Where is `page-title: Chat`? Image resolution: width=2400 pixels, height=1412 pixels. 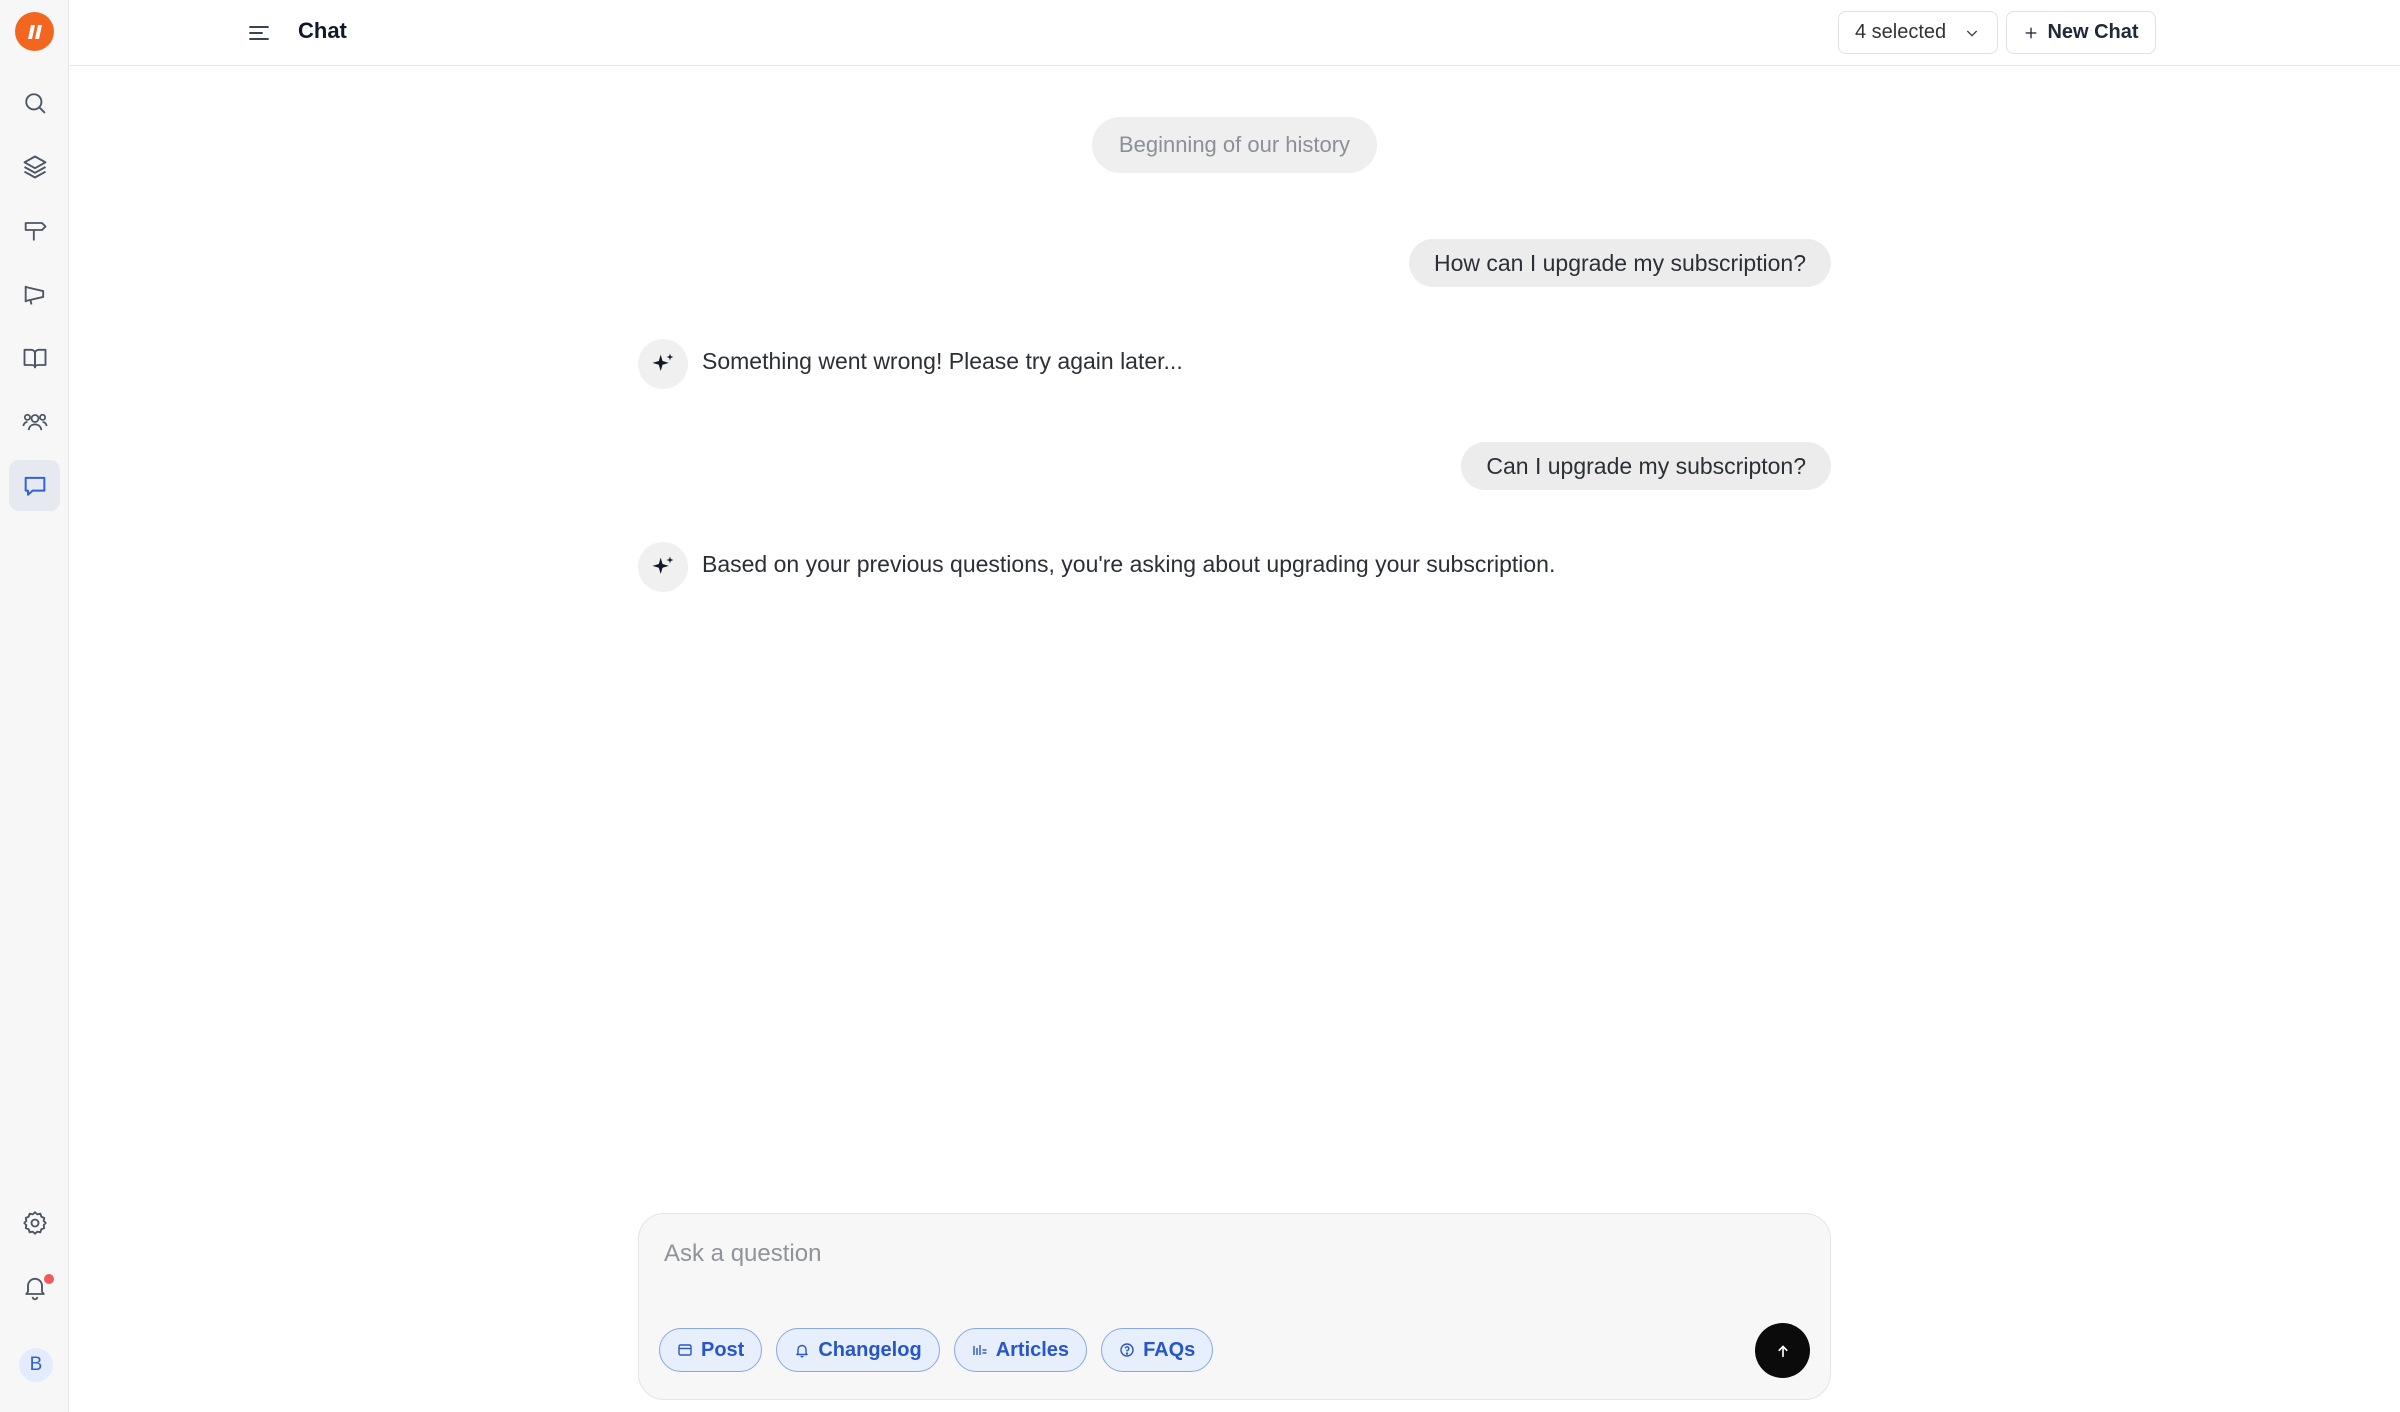
page-title: Chat is located at coordinates (322, 30).